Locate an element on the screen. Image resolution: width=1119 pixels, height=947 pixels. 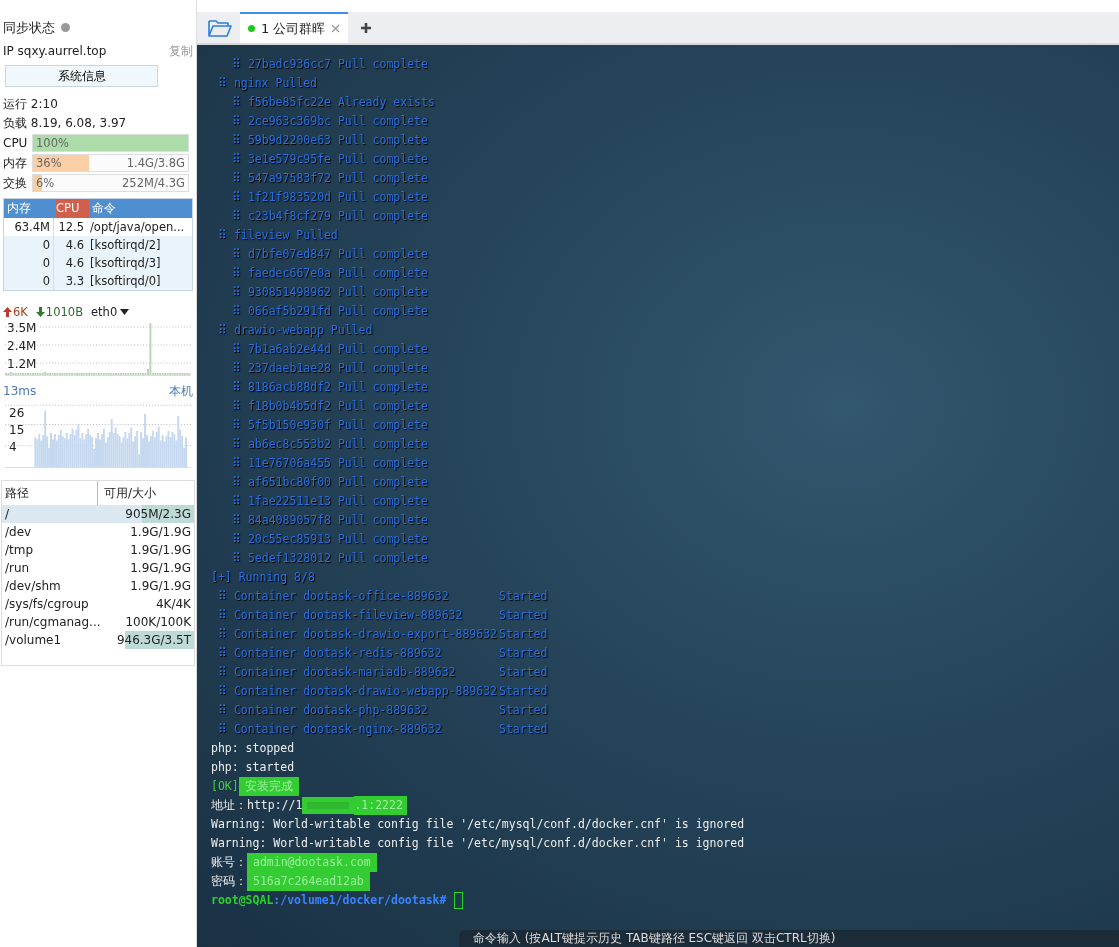
terminal-line: ⠿ 59b9d2200e63 Pull complete is located at coordinates (330, 140).